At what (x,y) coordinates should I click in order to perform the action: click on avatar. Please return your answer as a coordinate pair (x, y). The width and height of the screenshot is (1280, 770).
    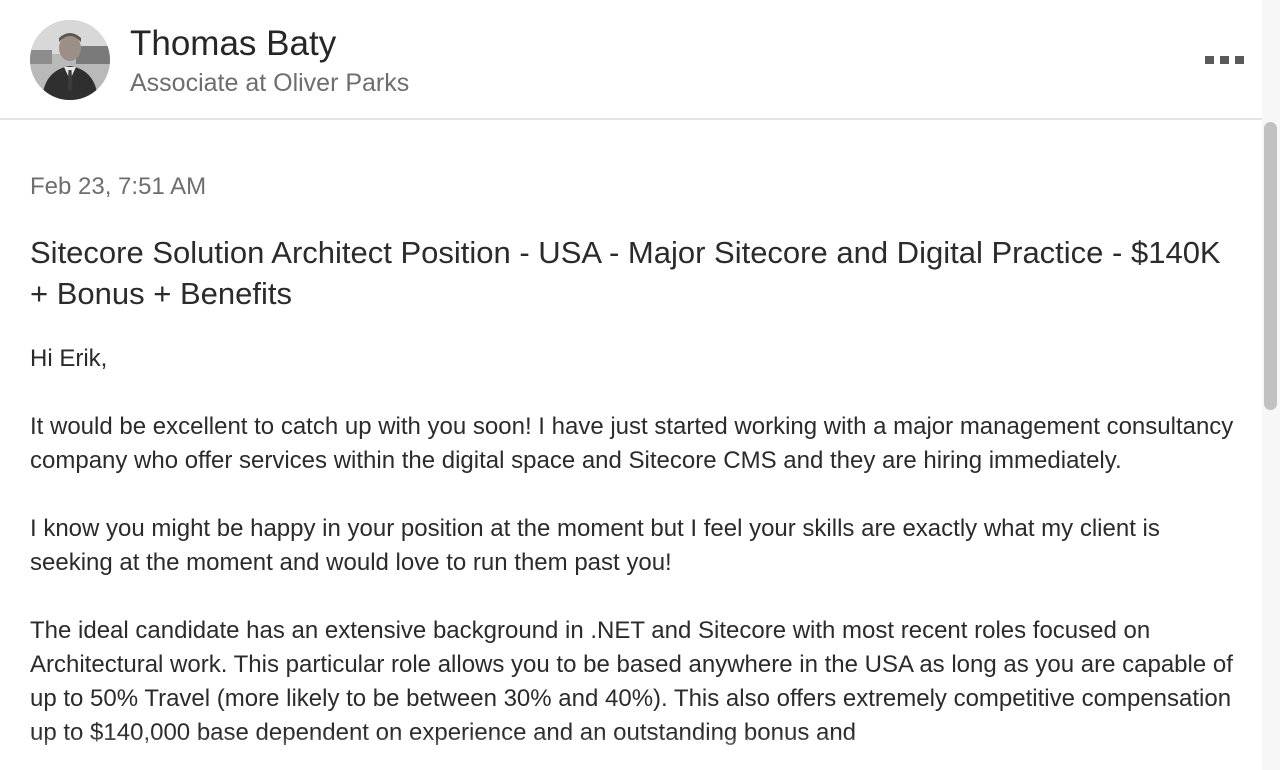
    Looking at the image, I should click on (70, 60).